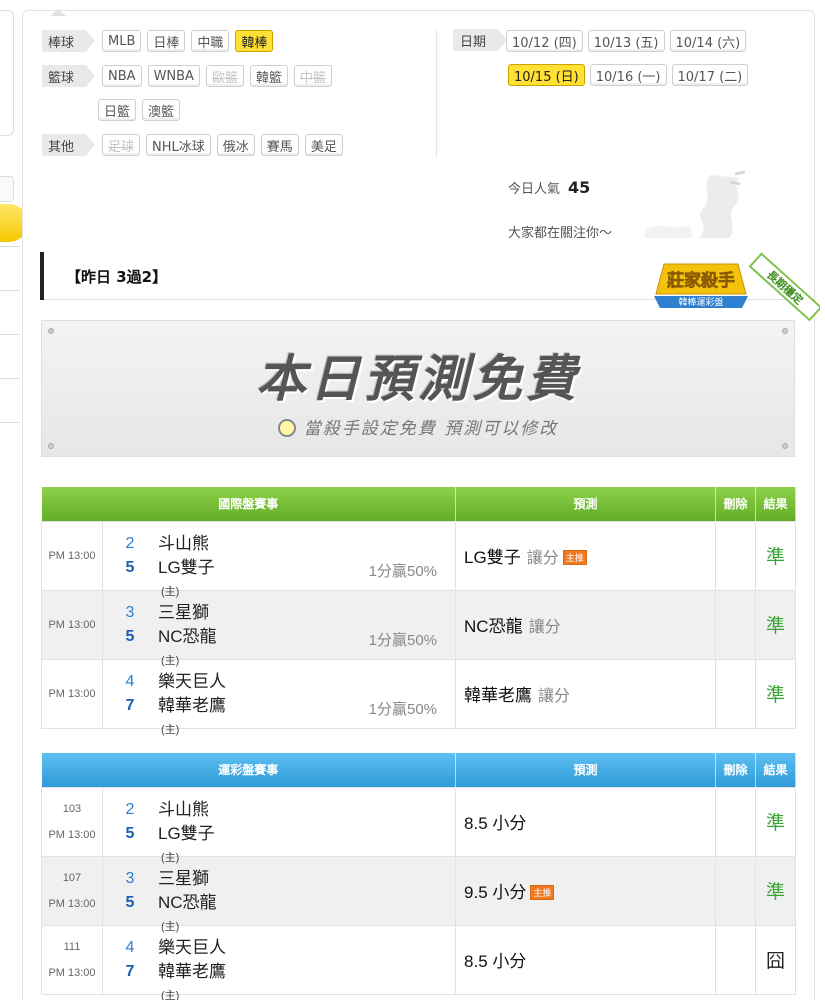  What do you see at coordinates (546, 75) in the screenshot?
I see `date-chip-selected: 10/15 (日)` at bounding box center [546, 75].